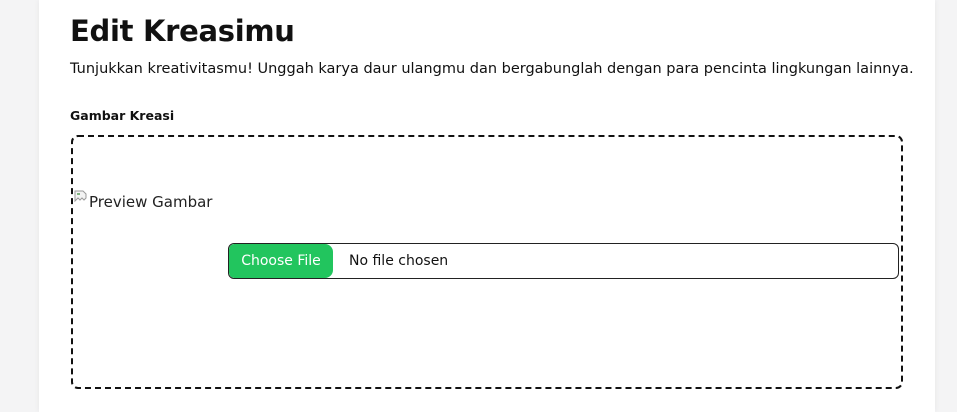  I want to click on broken-image-icon, so click(80, 197).